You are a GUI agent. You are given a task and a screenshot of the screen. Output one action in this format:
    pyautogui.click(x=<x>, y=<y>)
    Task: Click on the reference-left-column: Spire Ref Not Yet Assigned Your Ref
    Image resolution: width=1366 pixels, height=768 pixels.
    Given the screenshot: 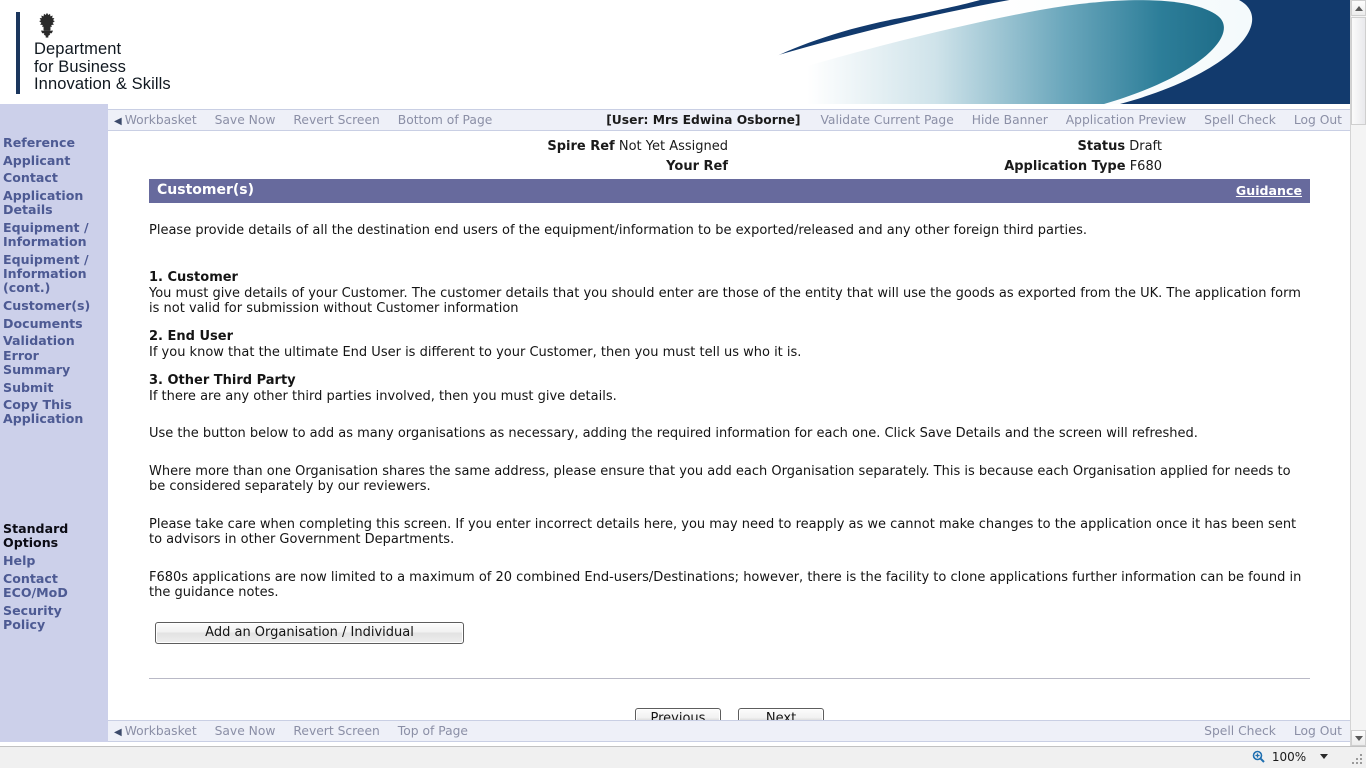 What is the action you would take?
    pyautogui.click(x=418, y=157)
    